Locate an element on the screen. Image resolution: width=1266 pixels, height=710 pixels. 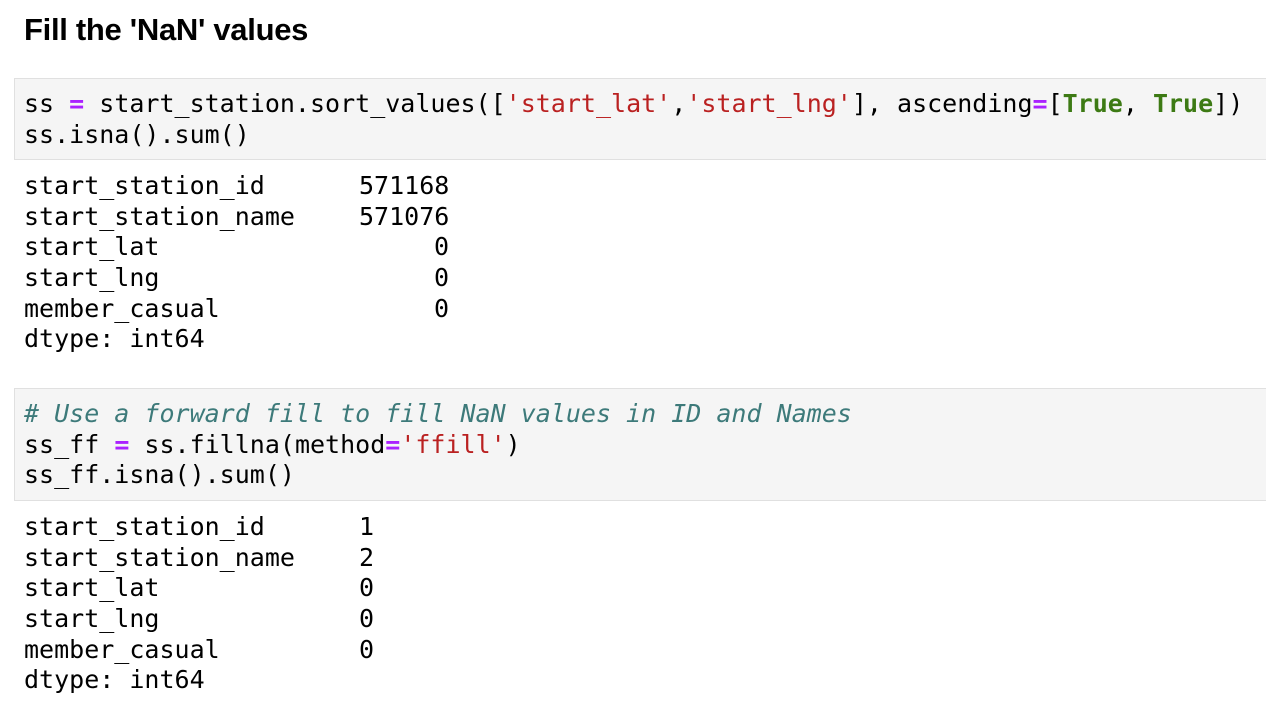
code-token: ss.isna().sum() is located at coordinates (137, 134).